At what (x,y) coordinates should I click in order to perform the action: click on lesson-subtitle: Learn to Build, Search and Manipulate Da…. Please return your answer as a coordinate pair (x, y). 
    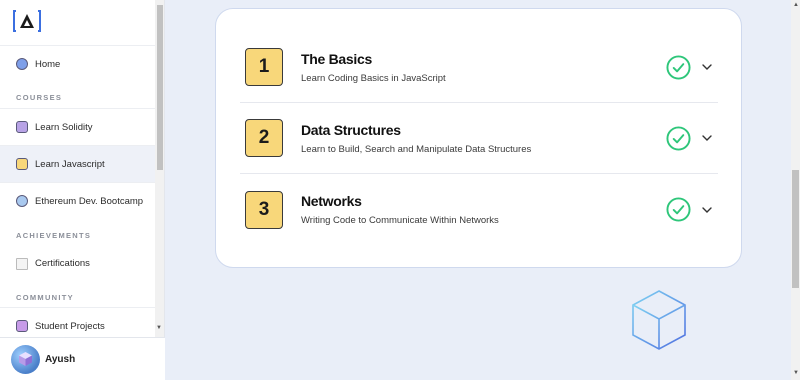
    Looking at the image, I should click on (416, 149).